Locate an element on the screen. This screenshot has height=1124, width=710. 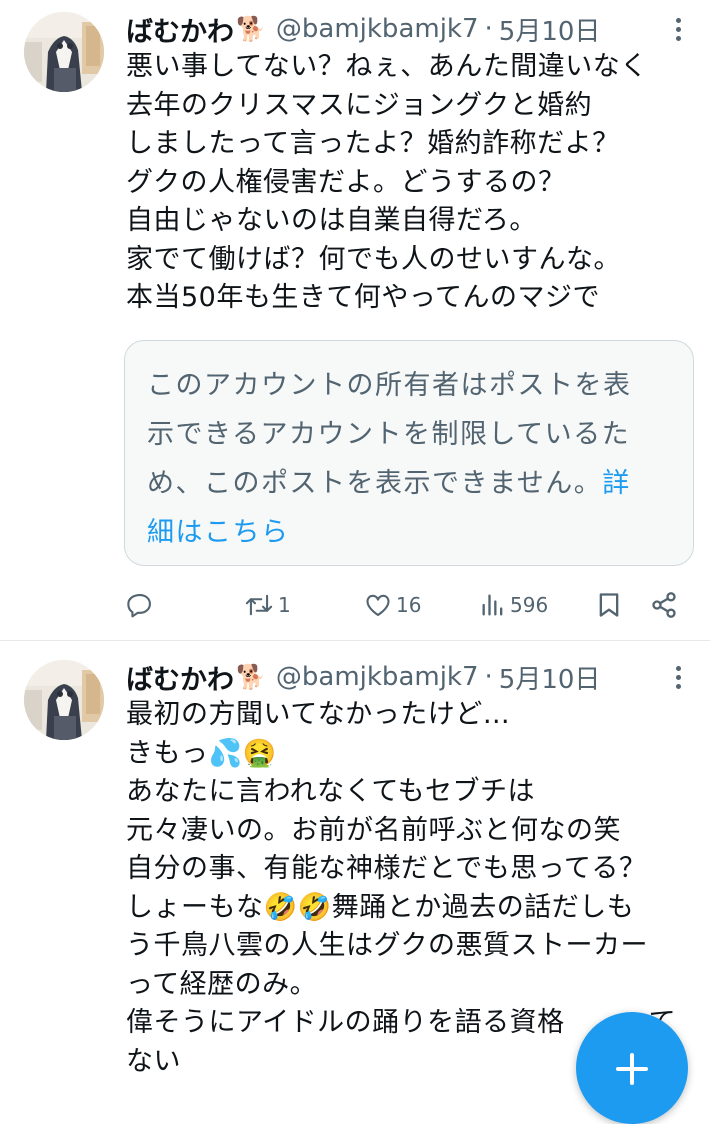
repost-button: 1 is located at coordinates (267, 605).